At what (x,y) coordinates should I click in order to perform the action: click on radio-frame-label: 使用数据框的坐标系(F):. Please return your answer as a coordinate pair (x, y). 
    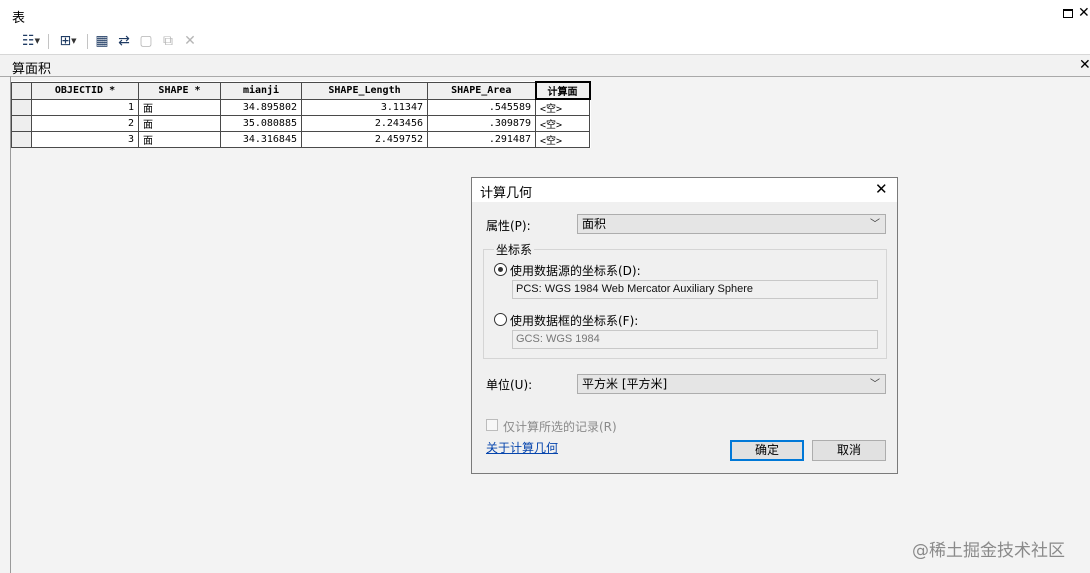
    Looking at the image, I should click on (574, 320).